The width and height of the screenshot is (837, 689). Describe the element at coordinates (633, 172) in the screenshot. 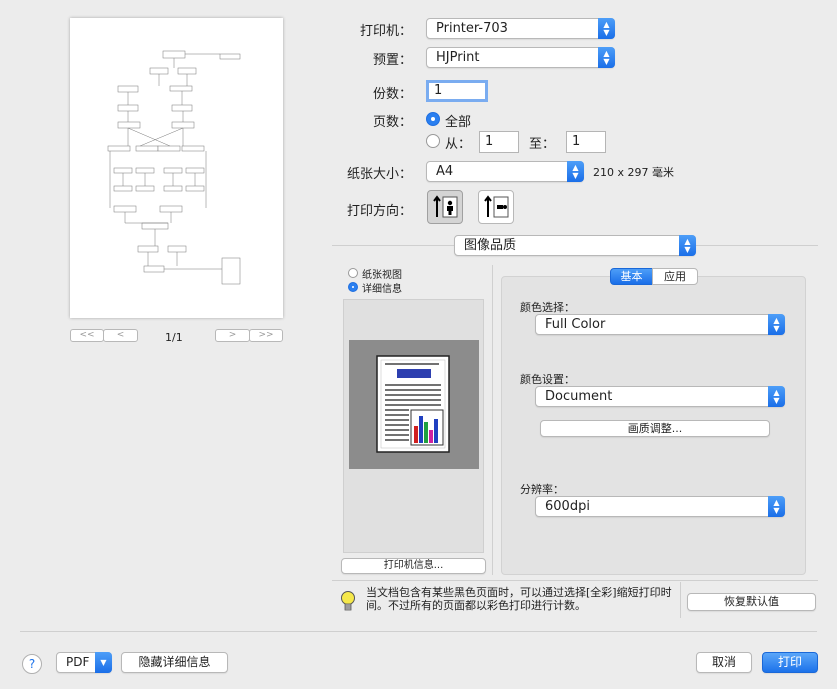

I see `paper-dimensions: 210 x 297 毫米` at that location.